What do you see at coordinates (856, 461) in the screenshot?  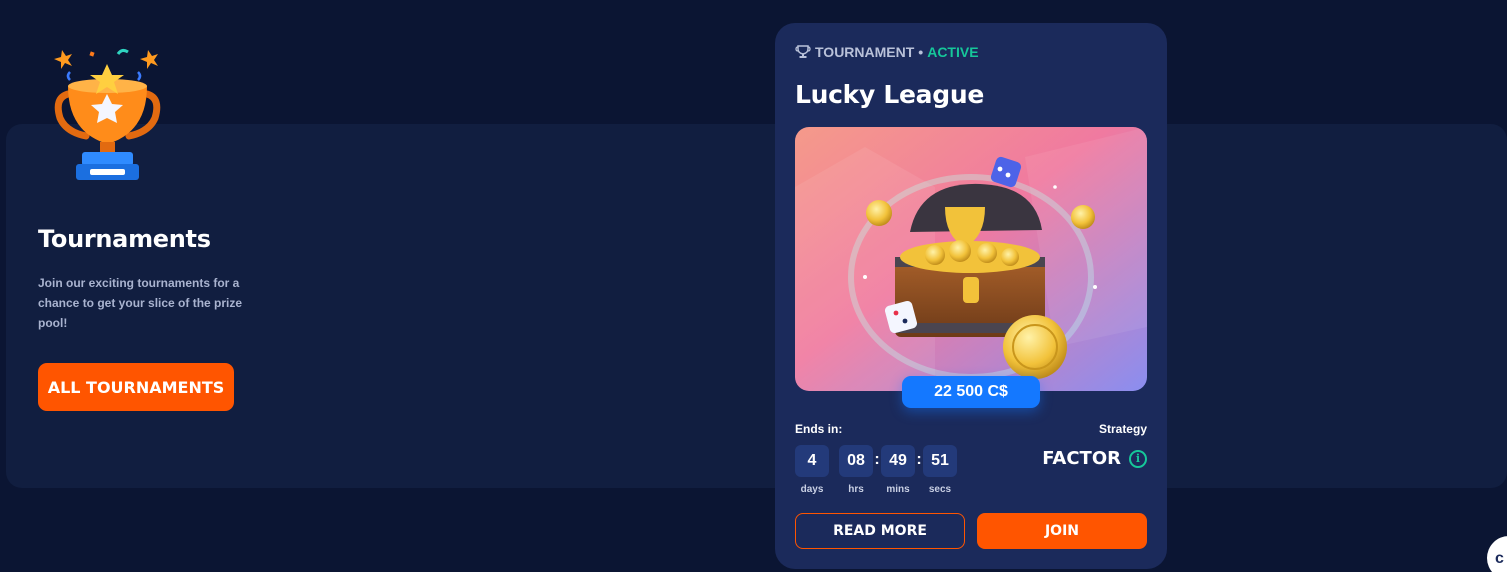 I see `timer-hours-value: 08` at bounding box center [856, 461].